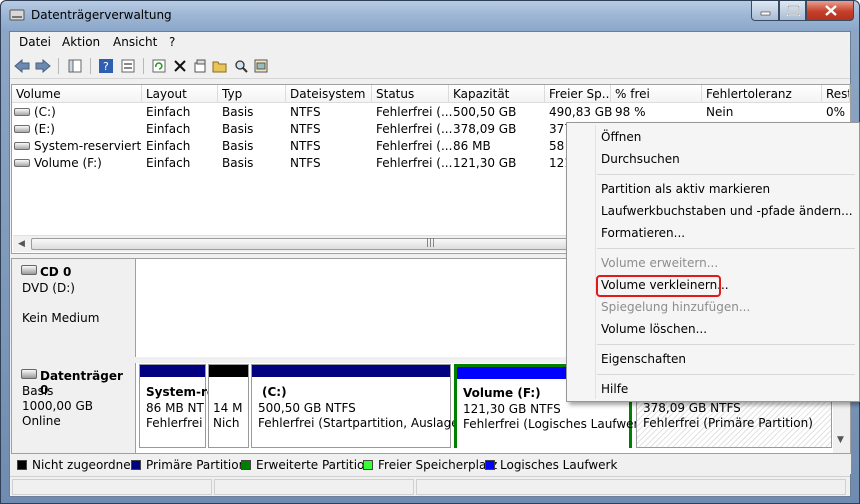 The width and height of the screenshot is (860, 504). Describe the element at coordinates (621, 137) in the screenshot. I see `menu-item-open: Öffnen` at that location.